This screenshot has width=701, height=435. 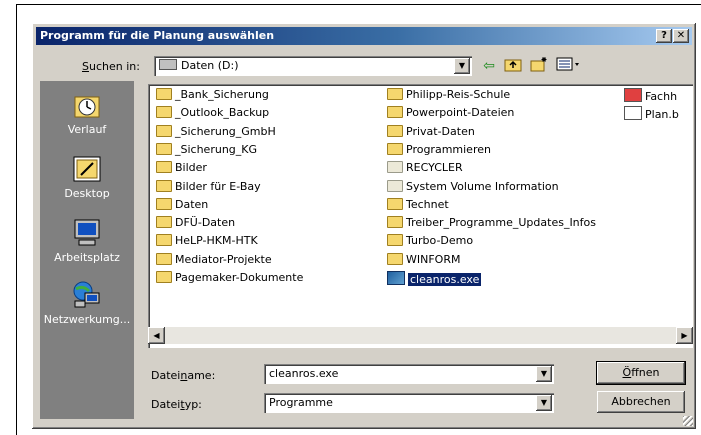 I want to click on file-name: cleanros.exe, so click(x=445, y=279).